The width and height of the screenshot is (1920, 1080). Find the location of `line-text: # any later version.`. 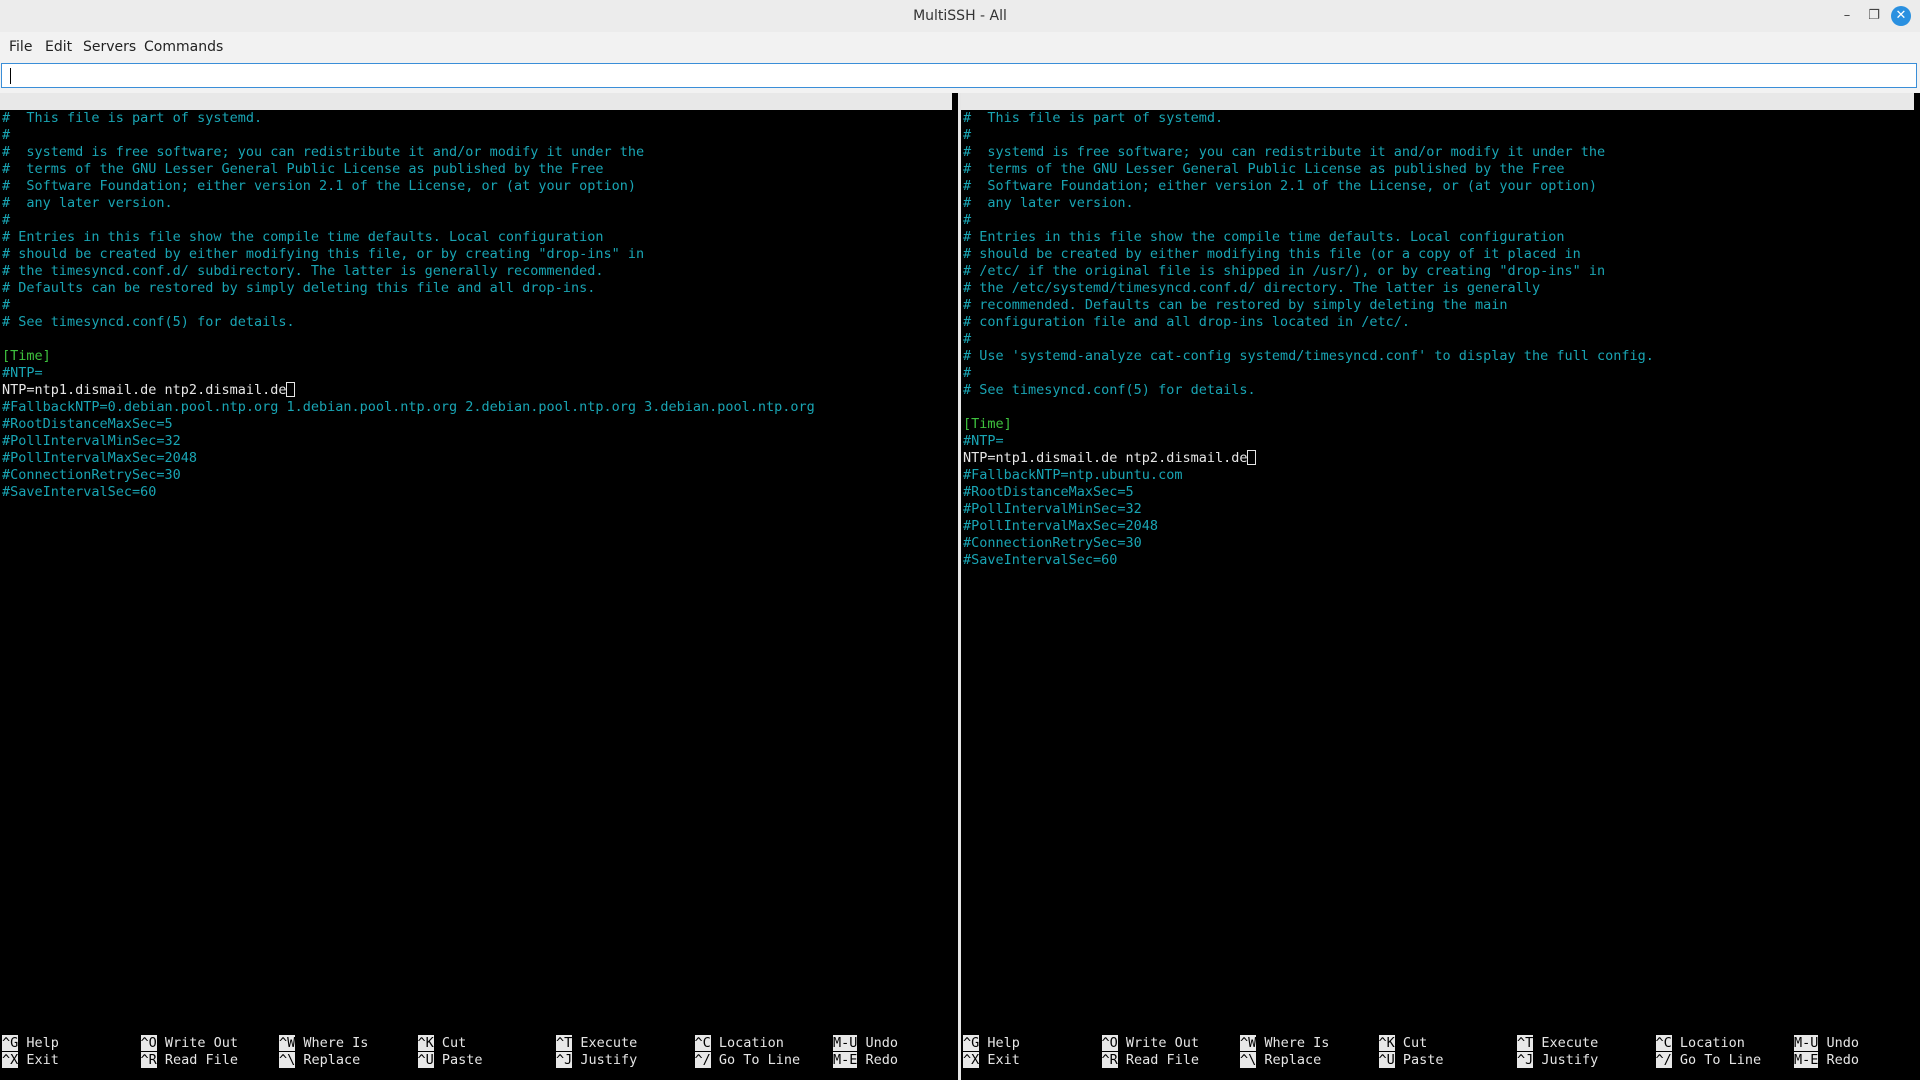

line-text: # any later version. is located at coordinates (1048, 203).